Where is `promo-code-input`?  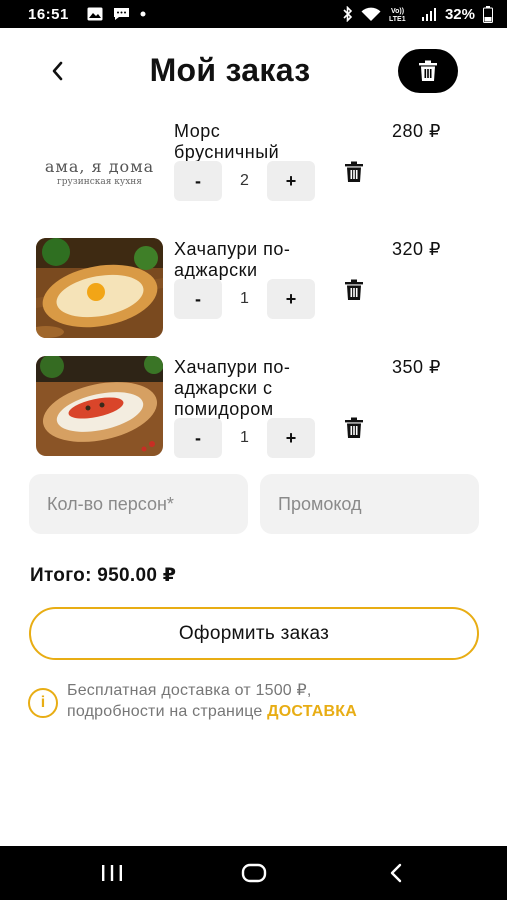 promo-code-input is located at coordinates (369, 504).